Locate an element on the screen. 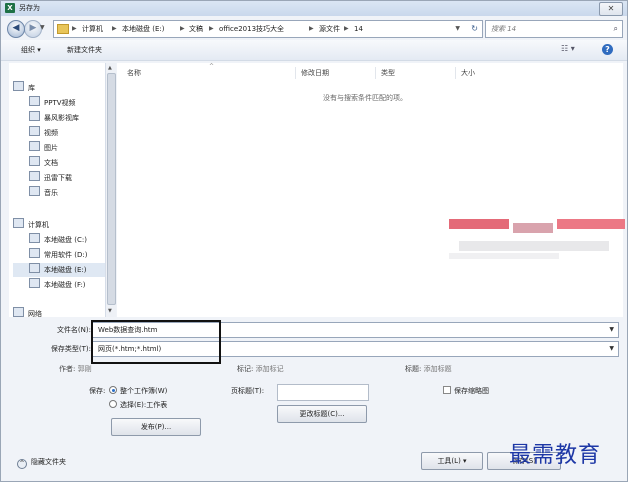 Image resolution: width=628 pixels, height=482 pixels. close-icon: ✕ is located at coordinates (611, 8).